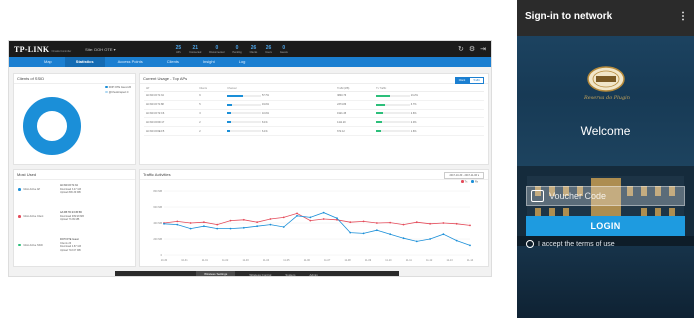 This screenshot has width=694, height=318. What do you see at coordinates (470, 260) in the screenshot?
I see `x-tick-label: 11-14` at bounding box center [470, 260].